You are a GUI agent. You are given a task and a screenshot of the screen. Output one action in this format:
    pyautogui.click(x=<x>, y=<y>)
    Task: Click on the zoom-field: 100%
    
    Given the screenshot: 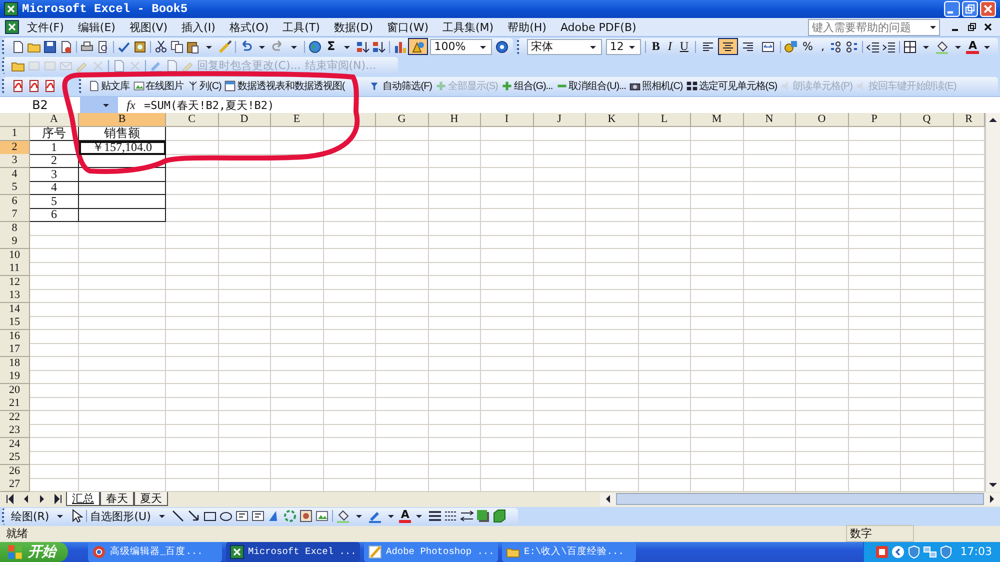 What is the action you would take?
    pyautogui.click(x=461, y=46)
    